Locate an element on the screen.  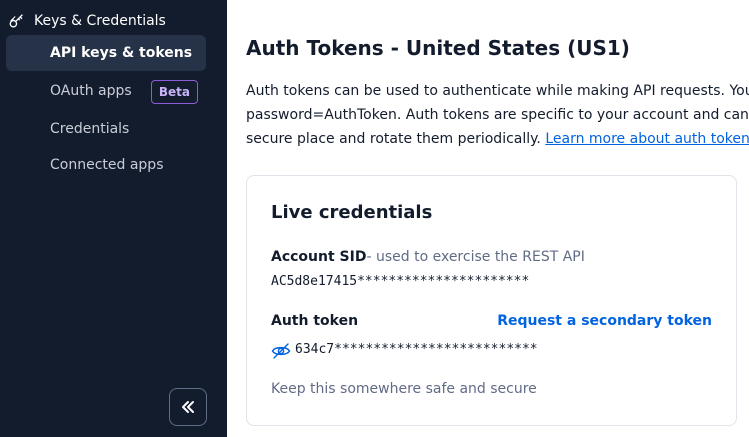
account-sid-value: AC5d8e17415********************** is located at coordinates (400, 281).